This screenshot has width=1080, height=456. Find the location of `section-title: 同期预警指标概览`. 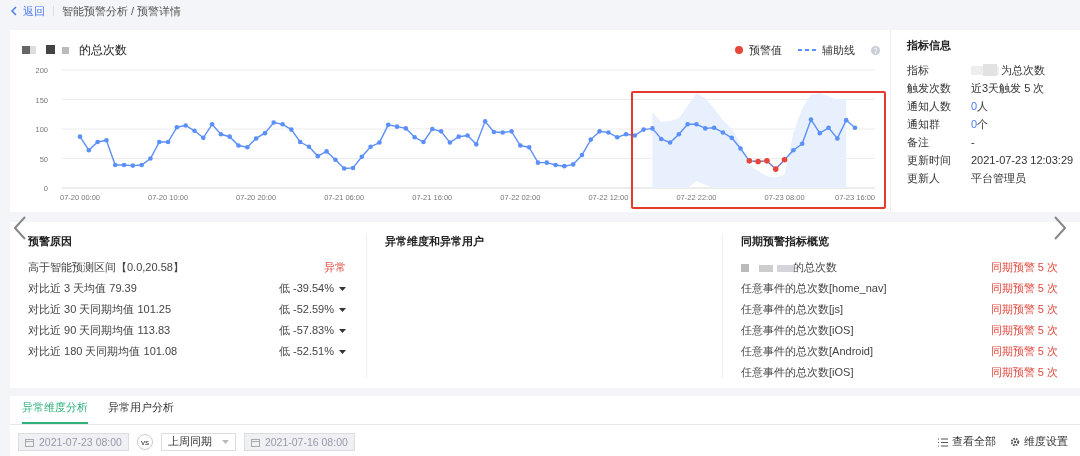

section-title: 同期预警指标概览 is located at coordinates (785, 241).